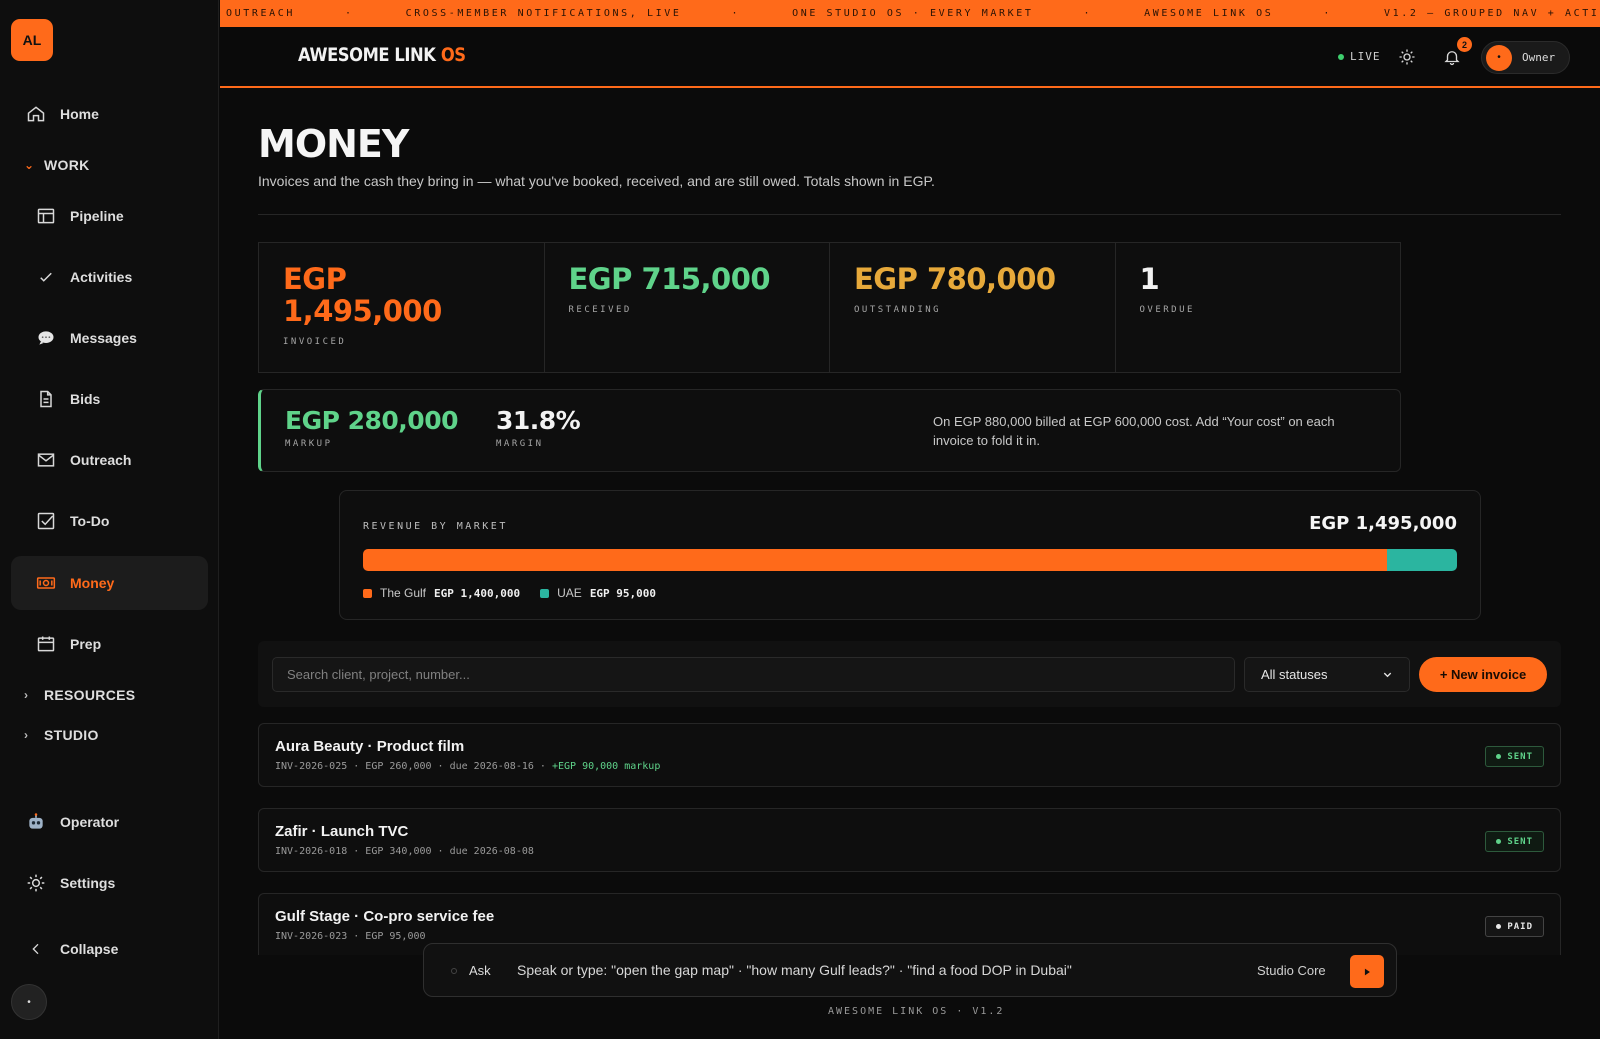 The image size is (1600, 1039). I want to click on chevron-left-icon, so click(36, 949).